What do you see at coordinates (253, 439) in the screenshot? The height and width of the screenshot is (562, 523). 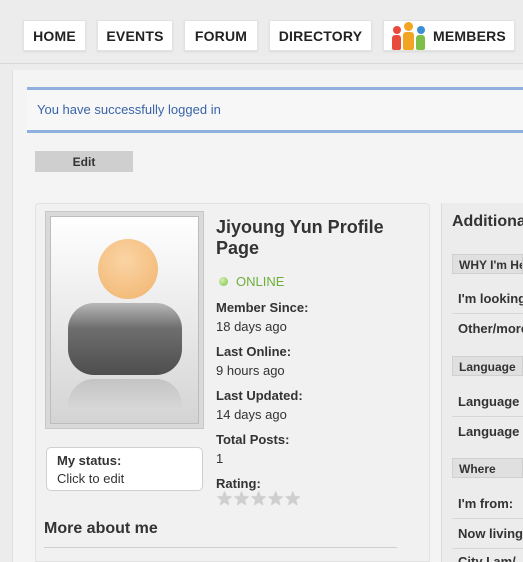 I see `total-posts-label: Total Posts:` at bounding box center [253, 439].